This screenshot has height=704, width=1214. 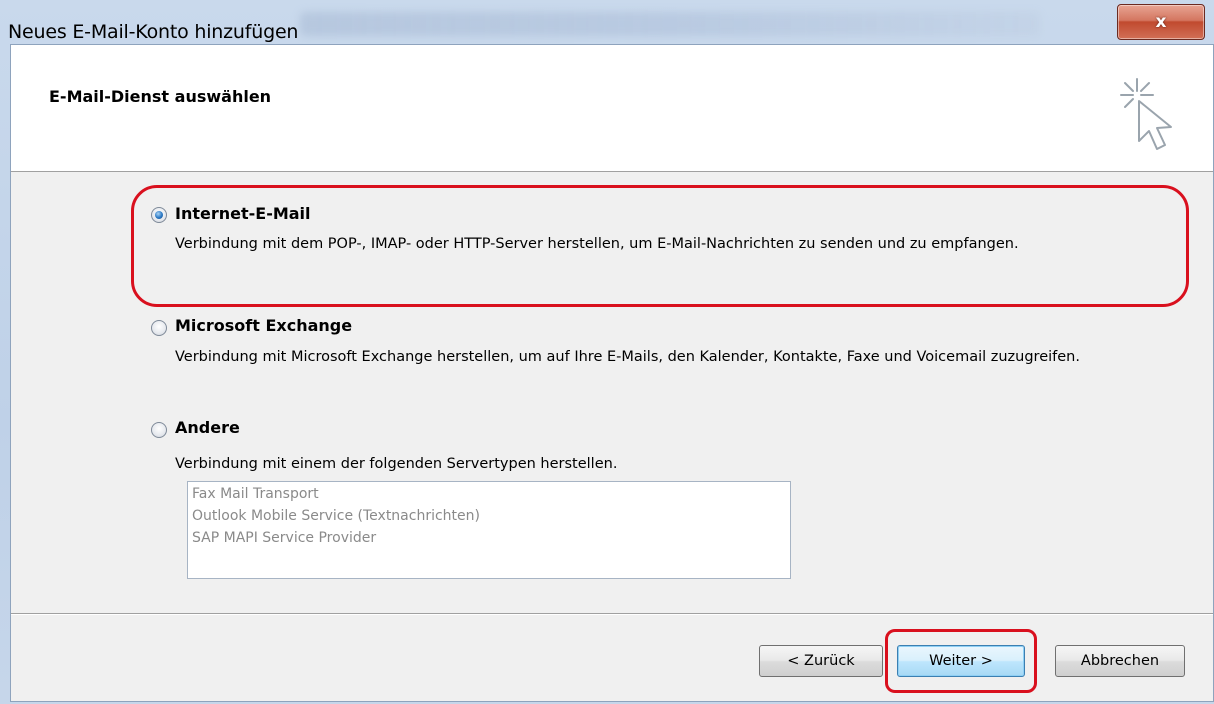 I want to click on list-item: Fax Mail Transport, so click(x=489, y=494).